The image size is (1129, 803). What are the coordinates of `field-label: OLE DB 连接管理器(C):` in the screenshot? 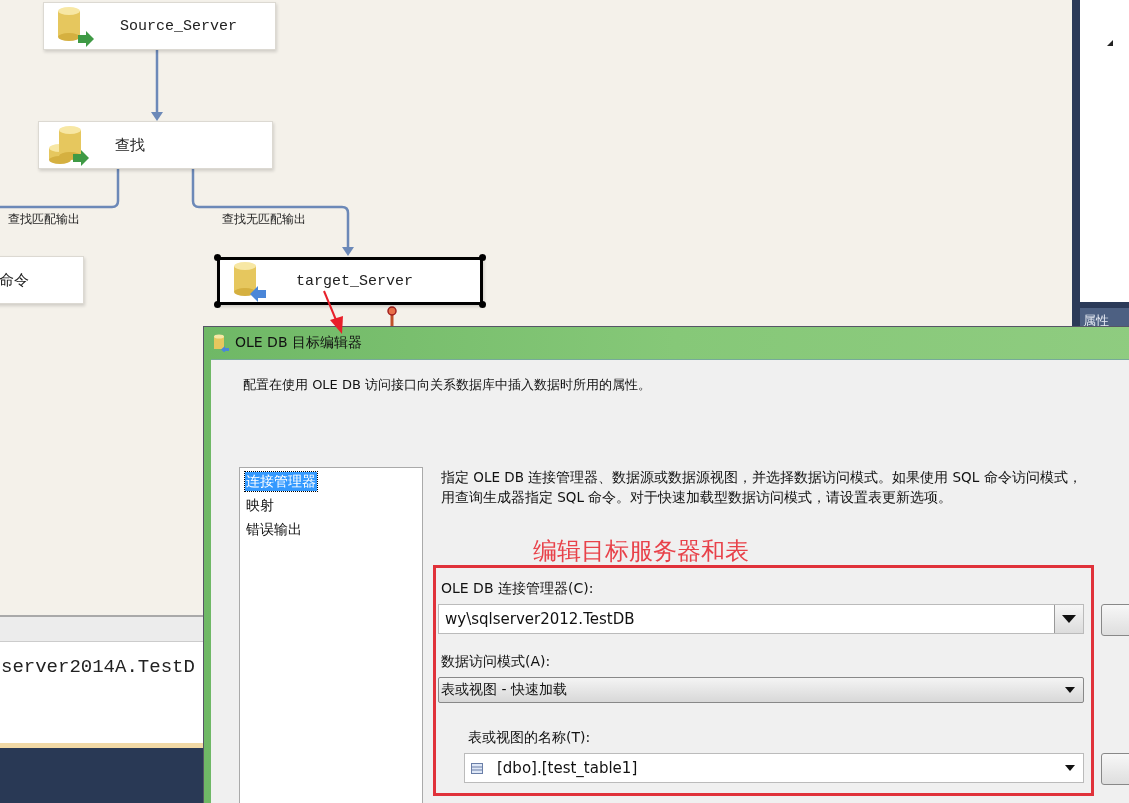 It's located at (518, 588).